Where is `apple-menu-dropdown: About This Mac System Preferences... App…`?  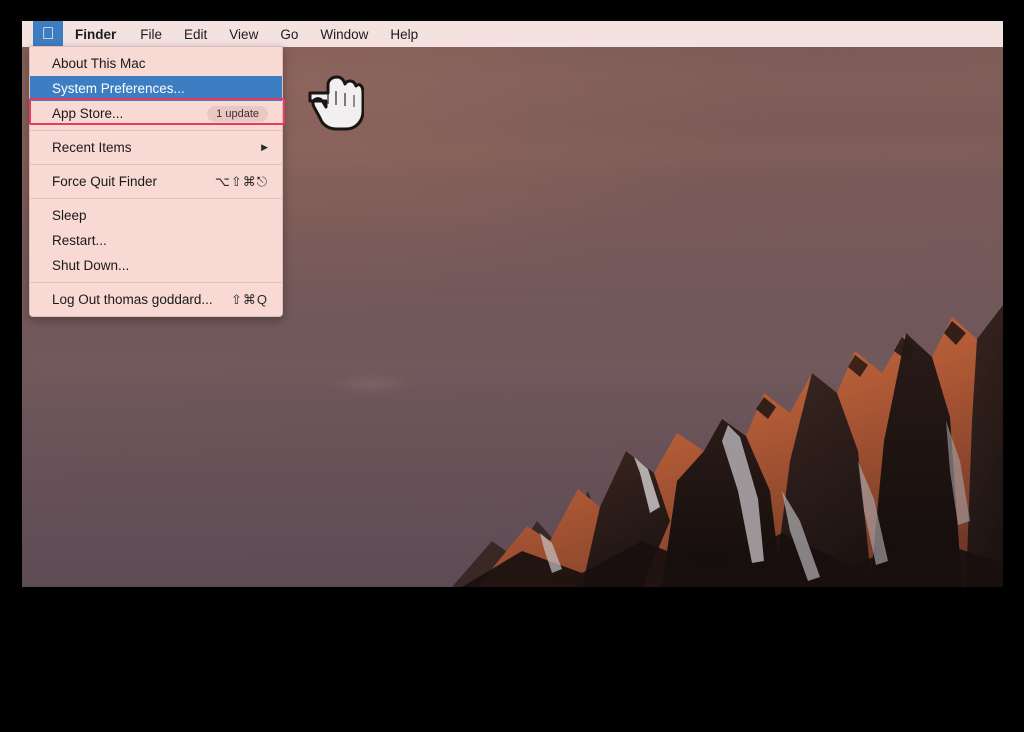 apple-menu-dropdown: About This Mac System Preferences... App… is located at coordinates (157, 181).